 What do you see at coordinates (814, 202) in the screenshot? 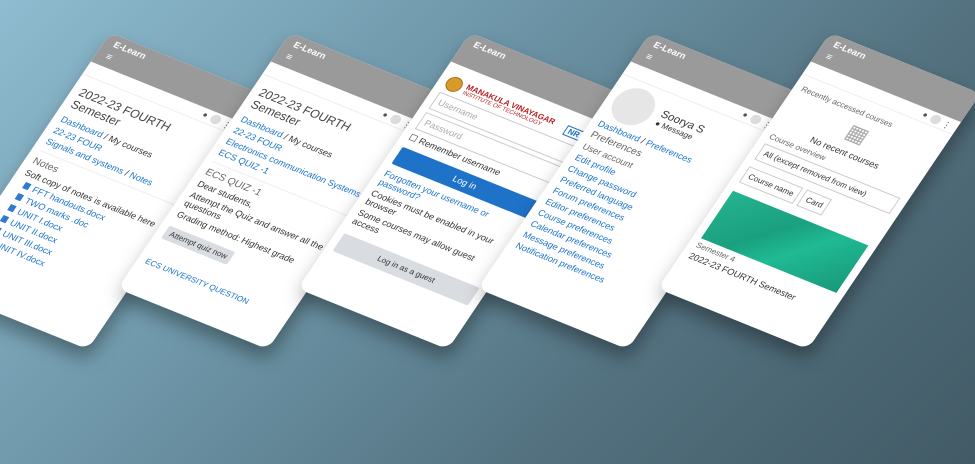
I see `view-dropdown: Card` at bounding box center [814, 202].